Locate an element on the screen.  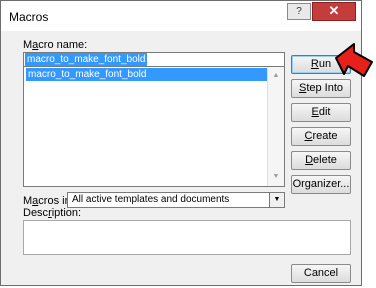
description-label: Description: is located at coordinates (52, 213).